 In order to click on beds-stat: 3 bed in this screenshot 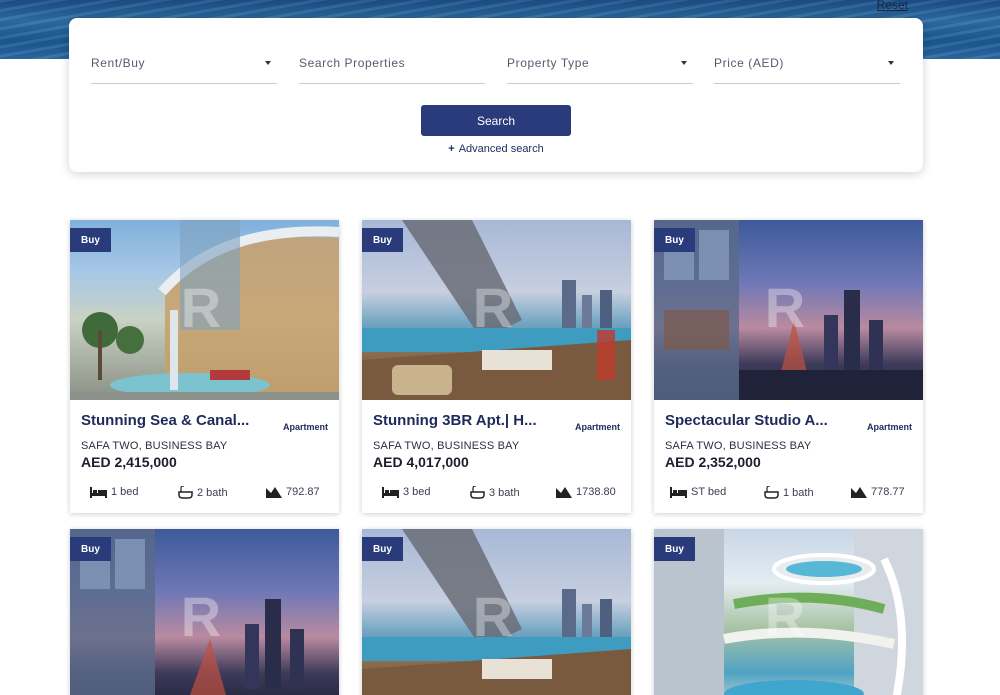, I will do `click(406, 492)`.